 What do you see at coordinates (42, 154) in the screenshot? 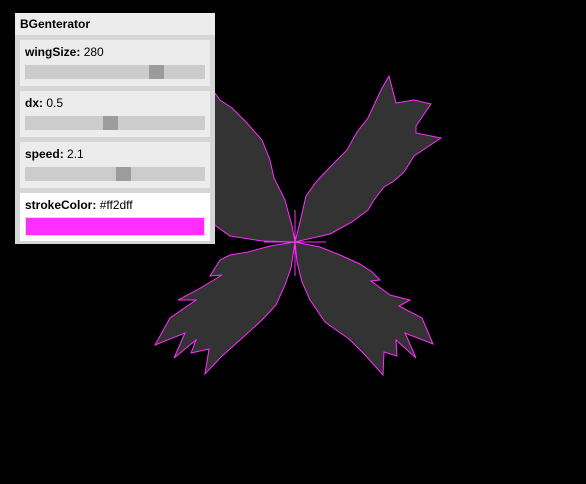
I see `speed-label: speed` at bounding box center [42, 154].